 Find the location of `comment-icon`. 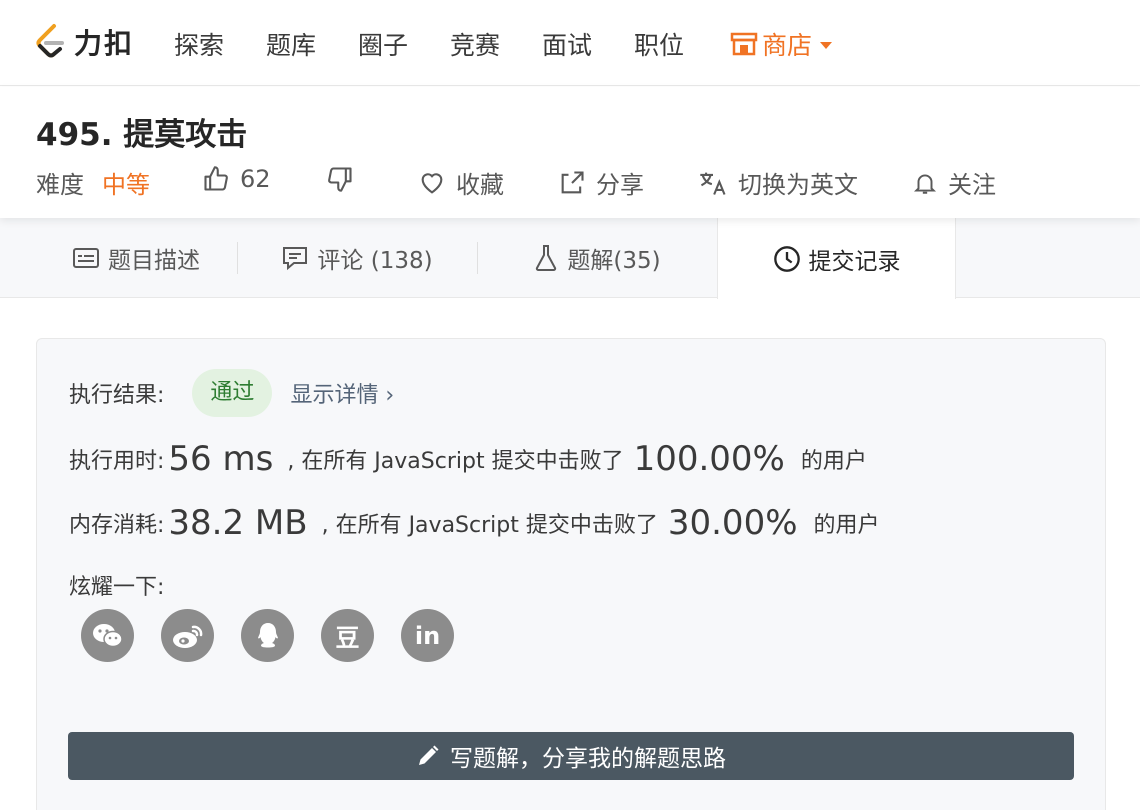

comment-icon is located at coordinates (295, 259).